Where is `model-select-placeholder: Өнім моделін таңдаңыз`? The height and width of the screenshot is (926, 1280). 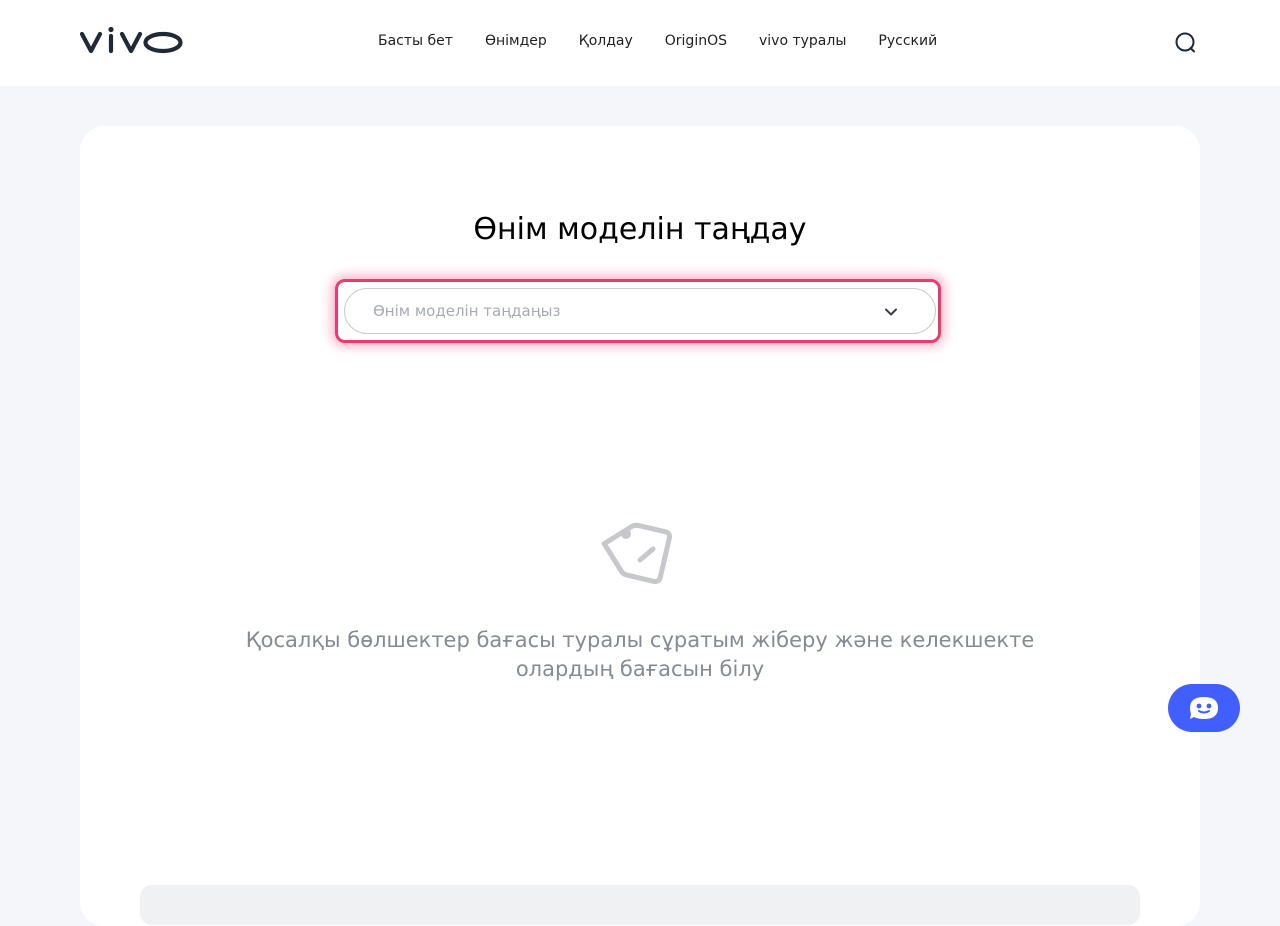 model-select-placeholder: Өнім моделін таңдаңыз is located at coordinates (467, 311).